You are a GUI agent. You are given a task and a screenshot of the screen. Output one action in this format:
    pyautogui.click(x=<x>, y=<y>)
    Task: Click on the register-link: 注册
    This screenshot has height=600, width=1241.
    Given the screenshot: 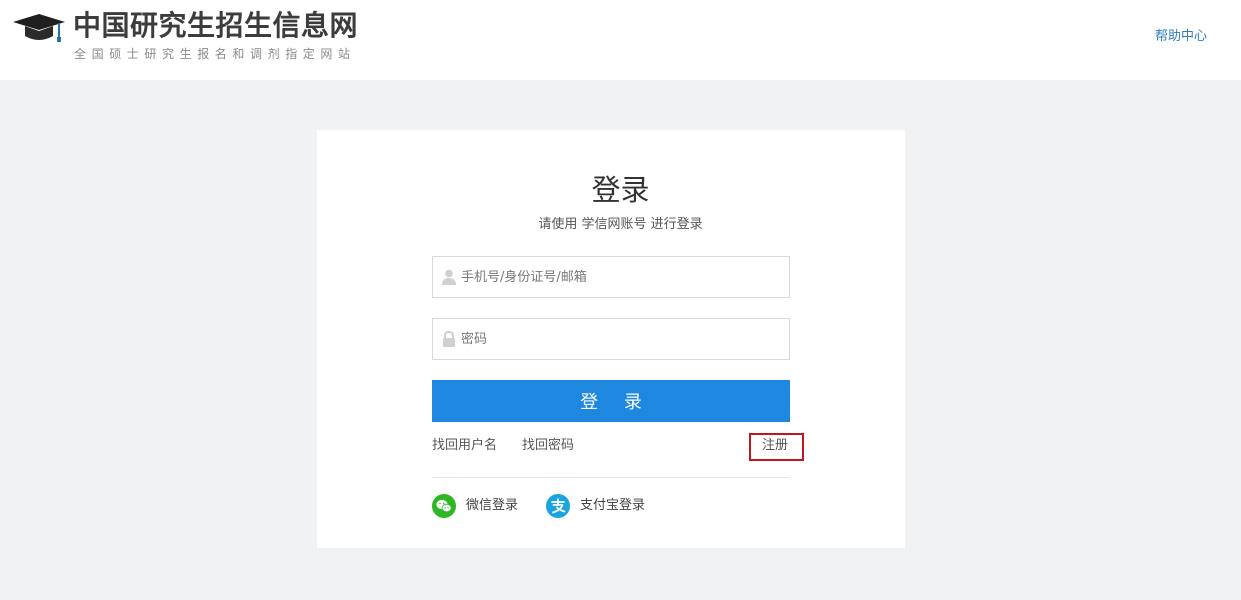 What is the action you would take?
    pyautogui.click(x=775, y=446)
    